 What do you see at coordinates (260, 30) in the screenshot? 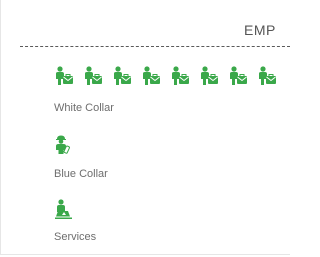
I see `panel-title: EMP` at bounding box center [260, 30].